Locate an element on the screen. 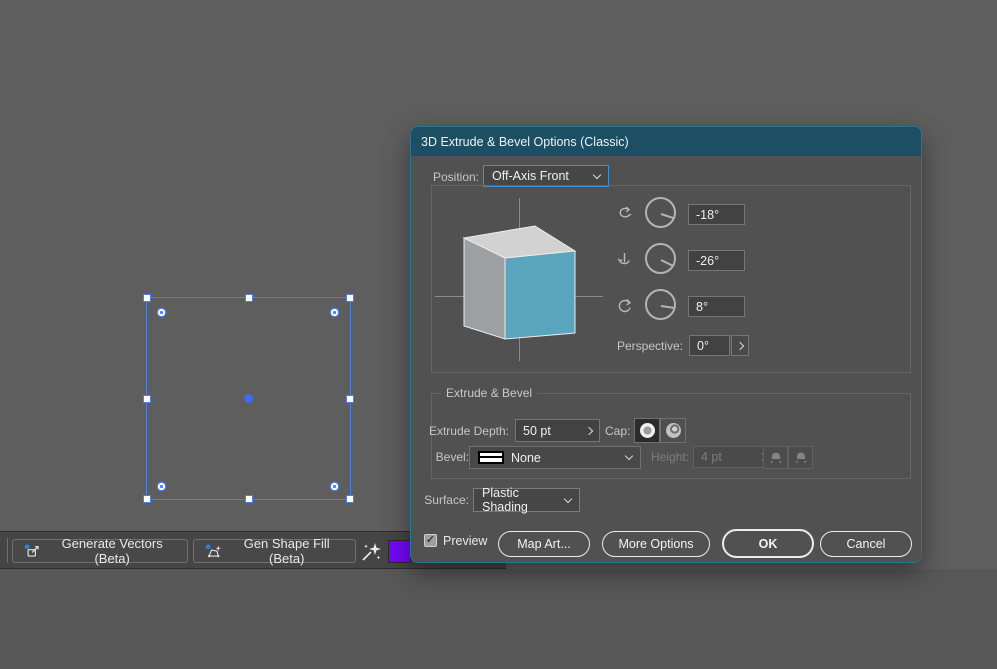 The width and height of the screenshot is (997, 669). track-cube is located at coordinates (517, 283).